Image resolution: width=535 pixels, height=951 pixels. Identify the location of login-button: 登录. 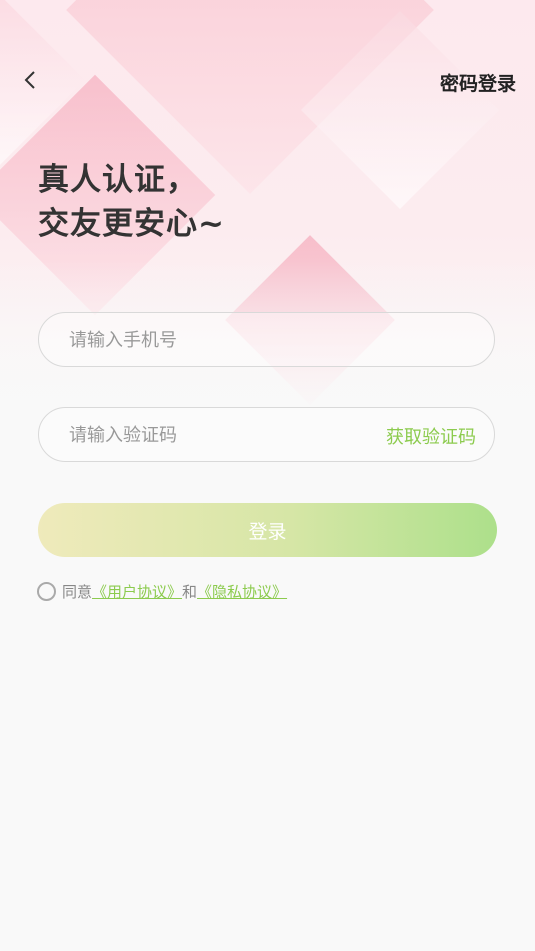
(267, 530).